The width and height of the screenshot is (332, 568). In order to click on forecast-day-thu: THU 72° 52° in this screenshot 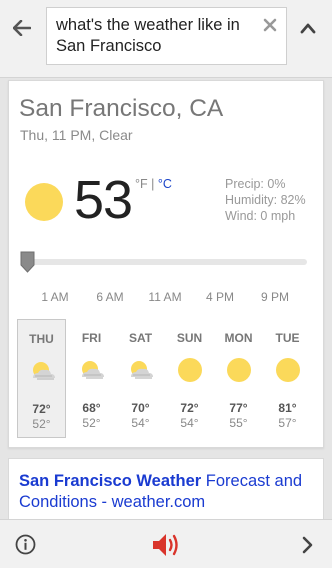, I will do `click(41, 378)`.